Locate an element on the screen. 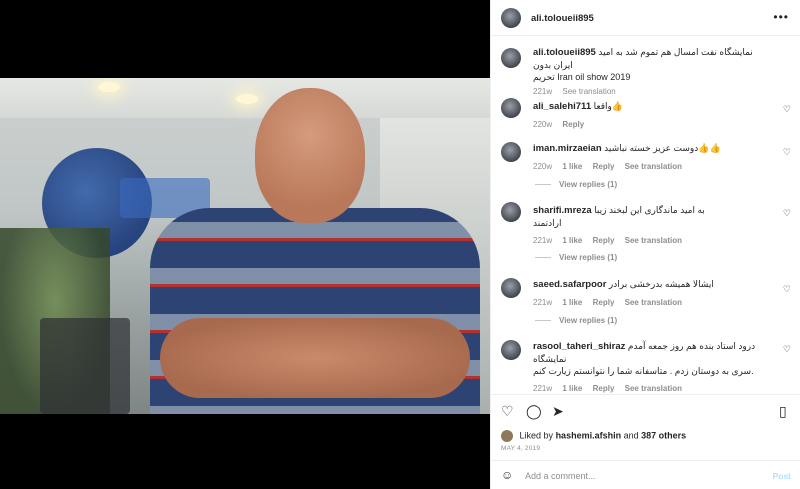  comment-content: واقعا👍 is located at coordinates (608, 106).